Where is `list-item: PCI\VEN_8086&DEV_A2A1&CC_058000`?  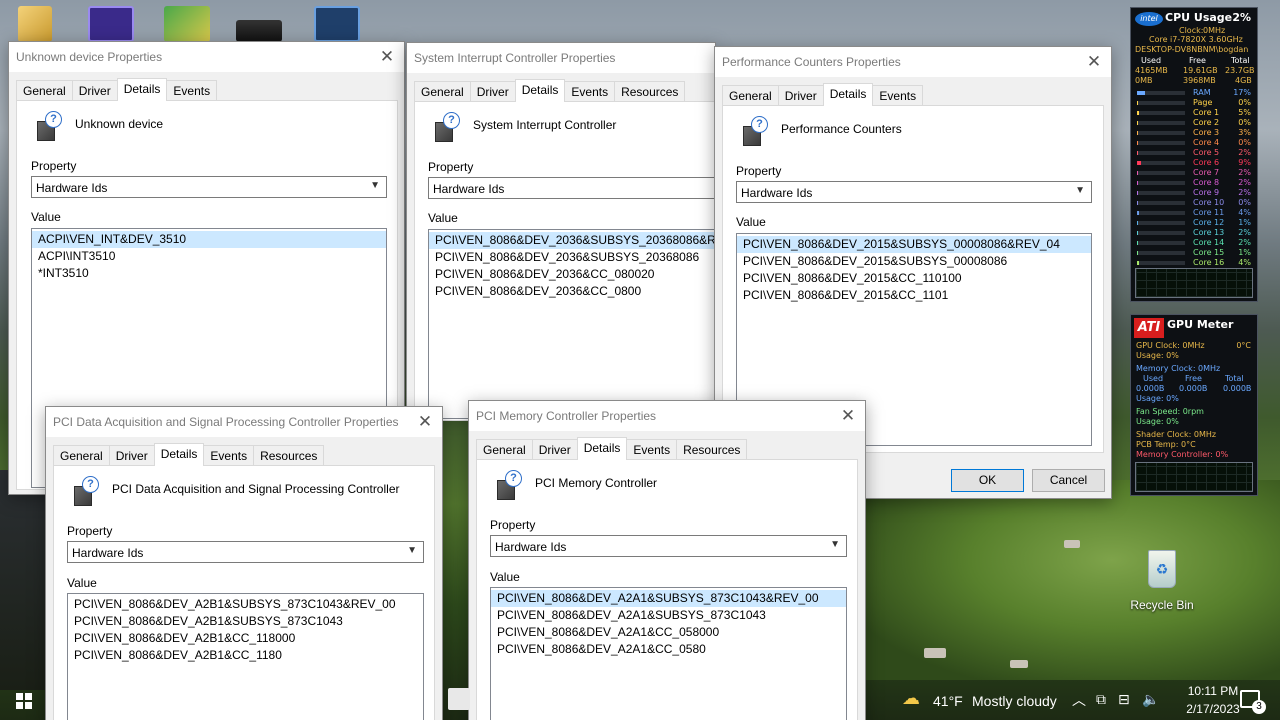 list-item: PCI\VEN_8086&DEV_A2A1&CC_058000 is located at coordinates (668, 632).